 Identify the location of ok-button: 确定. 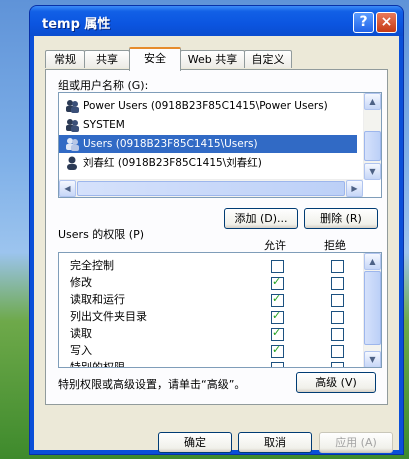
(195, 442).